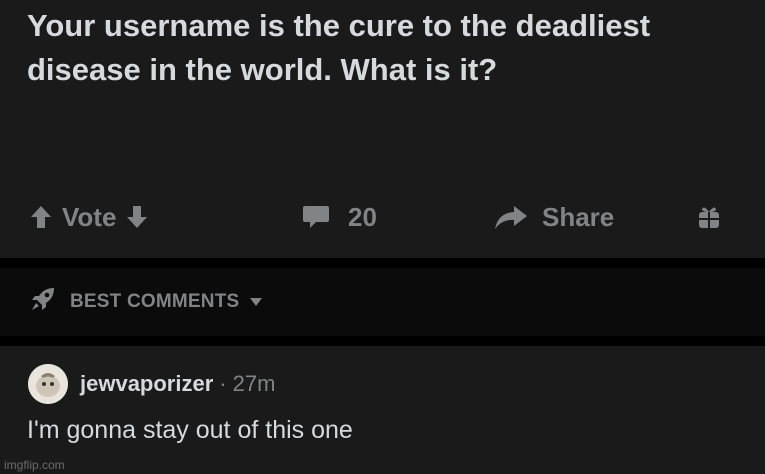 This screenshot has width=765, height=474. Describe the element at coordinates (43, 302) in the screenshot. I see `rocket-icon` at that location.